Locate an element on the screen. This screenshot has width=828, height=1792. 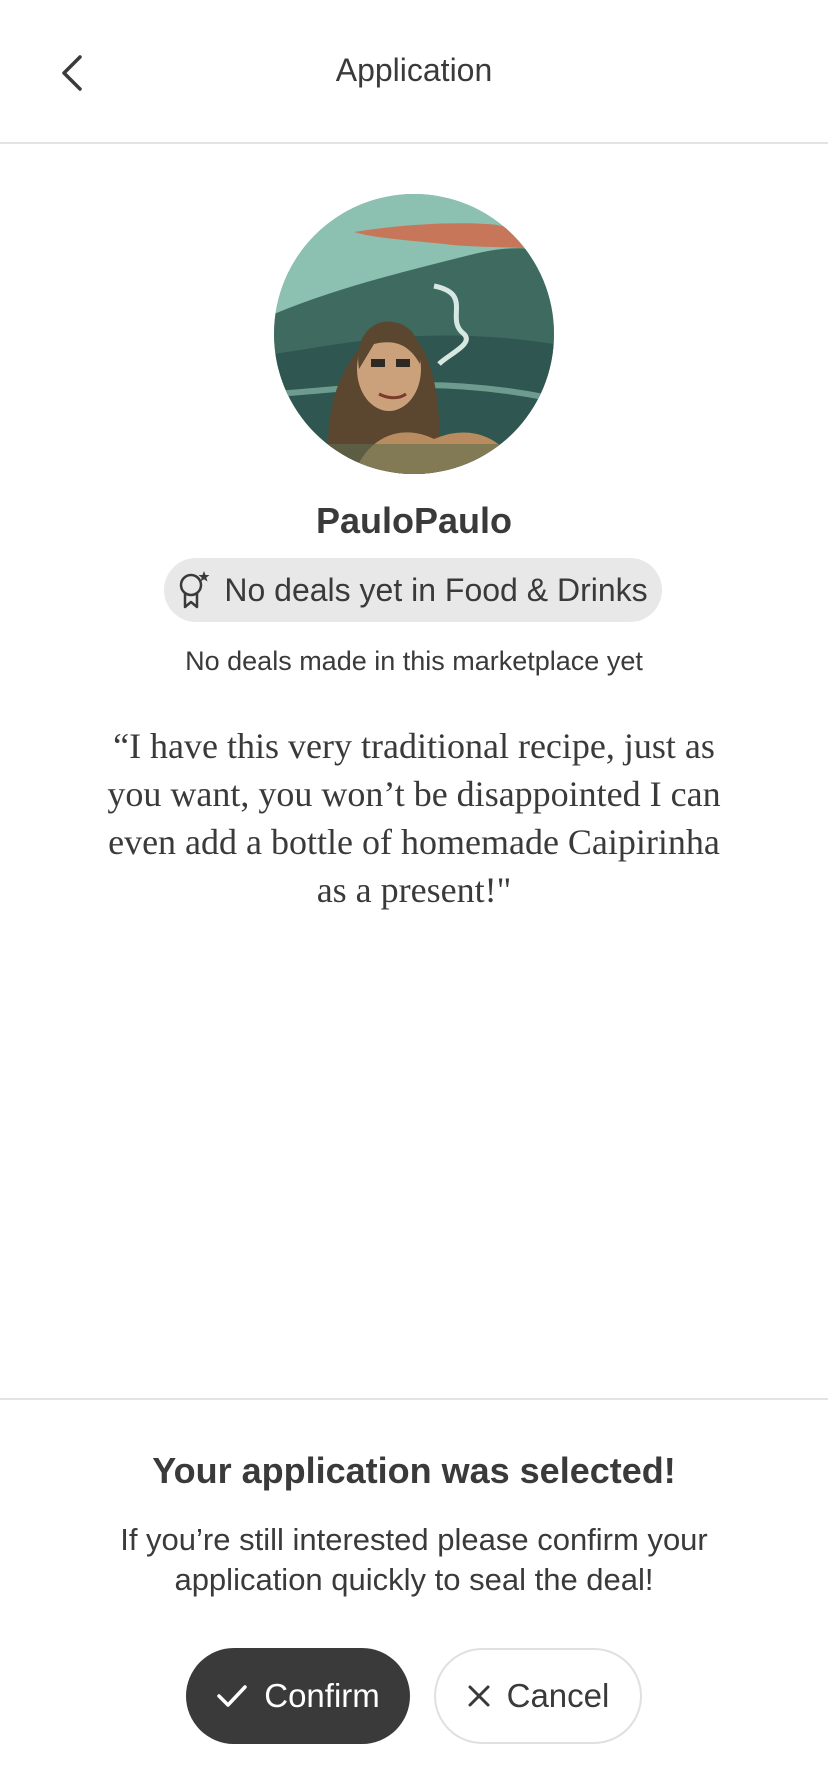
cancel-button: Cancel is located at coordinates (538, 1696).